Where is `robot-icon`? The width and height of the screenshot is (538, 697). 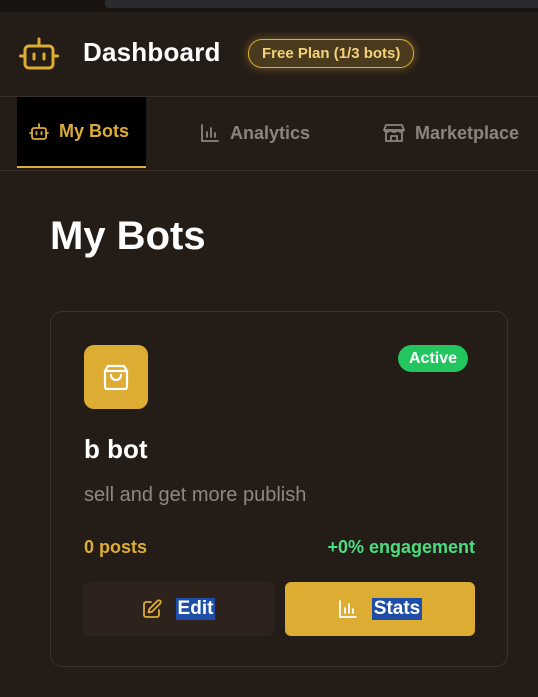 robot-icon is located at coordinates (39, 131).